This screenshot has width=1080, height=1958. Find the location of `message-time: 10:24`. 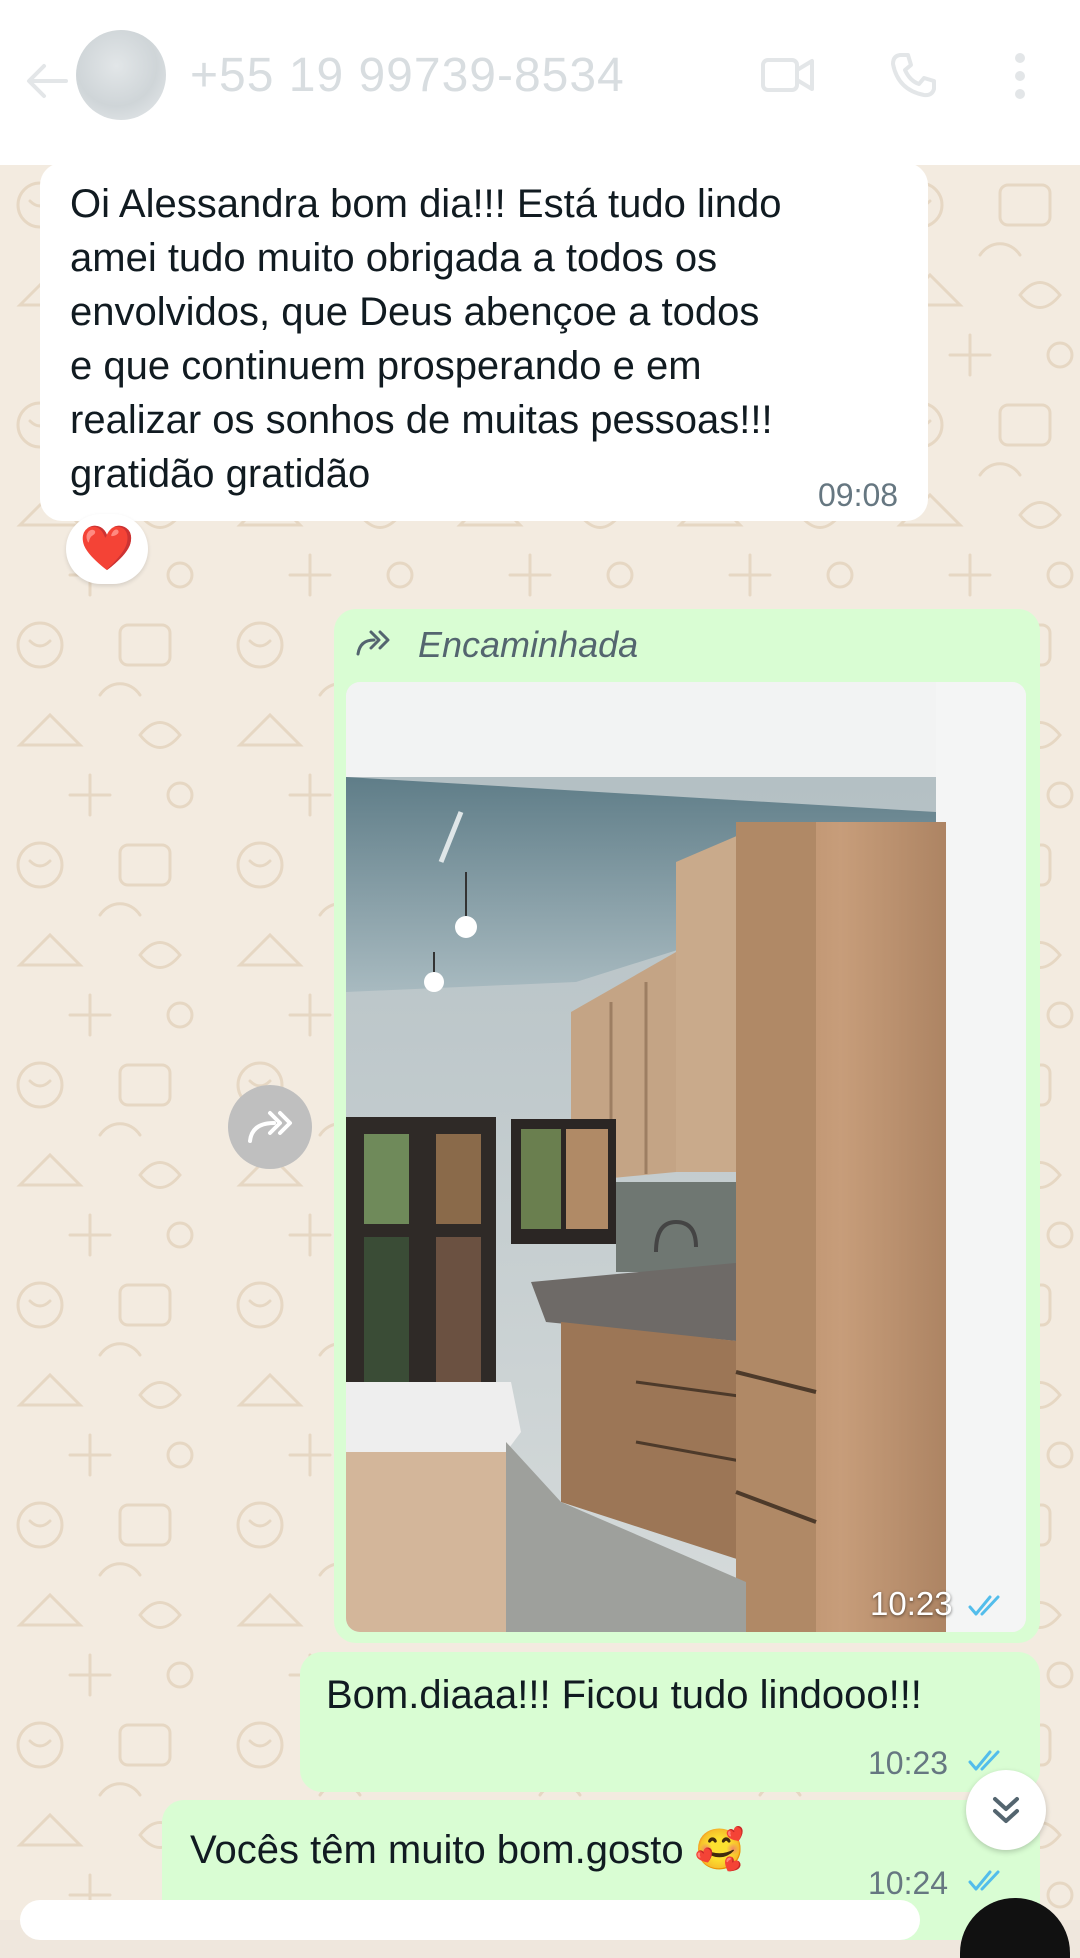

message-time: 10:24 is located at coordinates (908, 1883).